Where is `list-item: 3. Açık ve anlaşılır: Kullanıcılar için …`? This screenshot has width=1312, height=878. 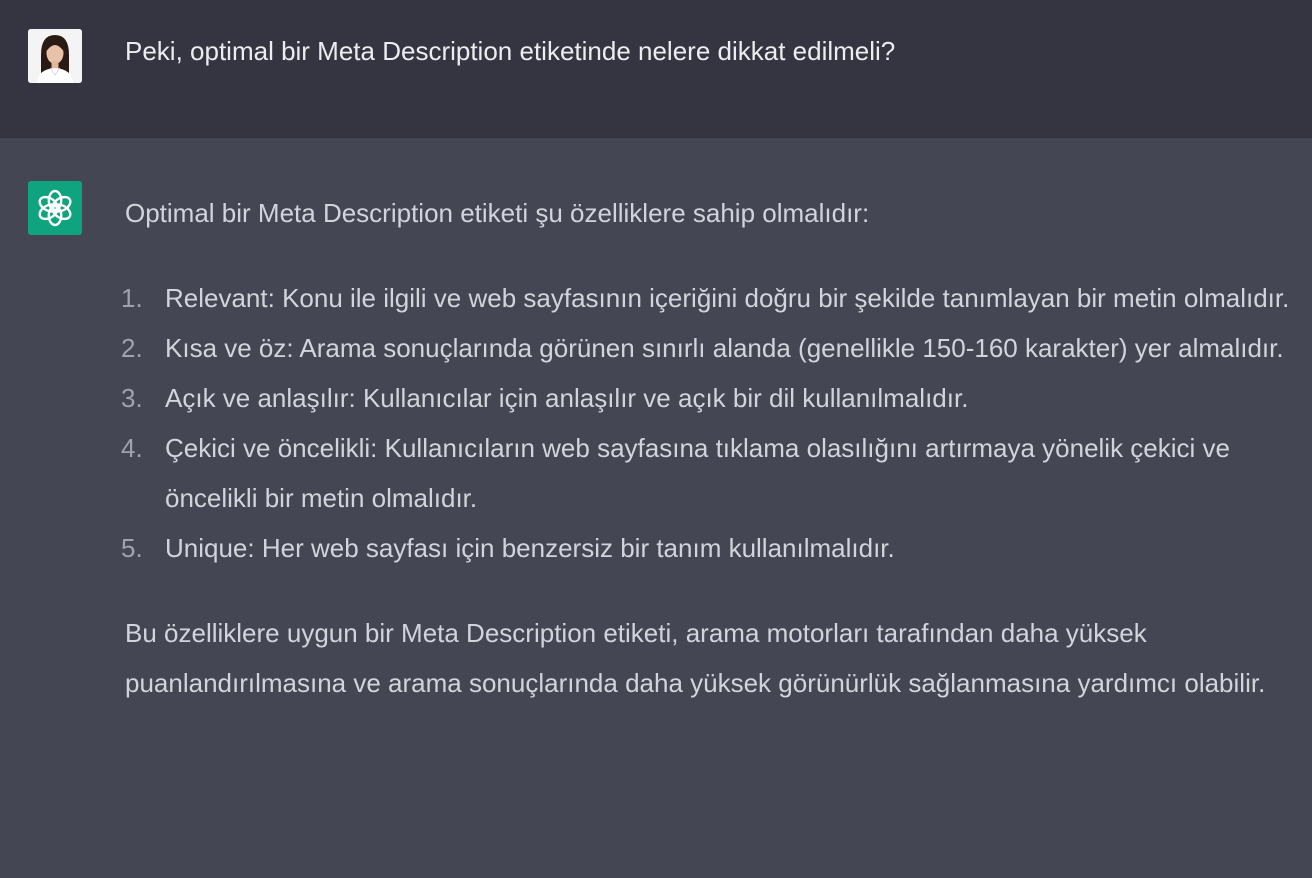
list-item: 3. Açık ve anlaşılır: Kullanıcılar için … is located at coordinates (713, 398).